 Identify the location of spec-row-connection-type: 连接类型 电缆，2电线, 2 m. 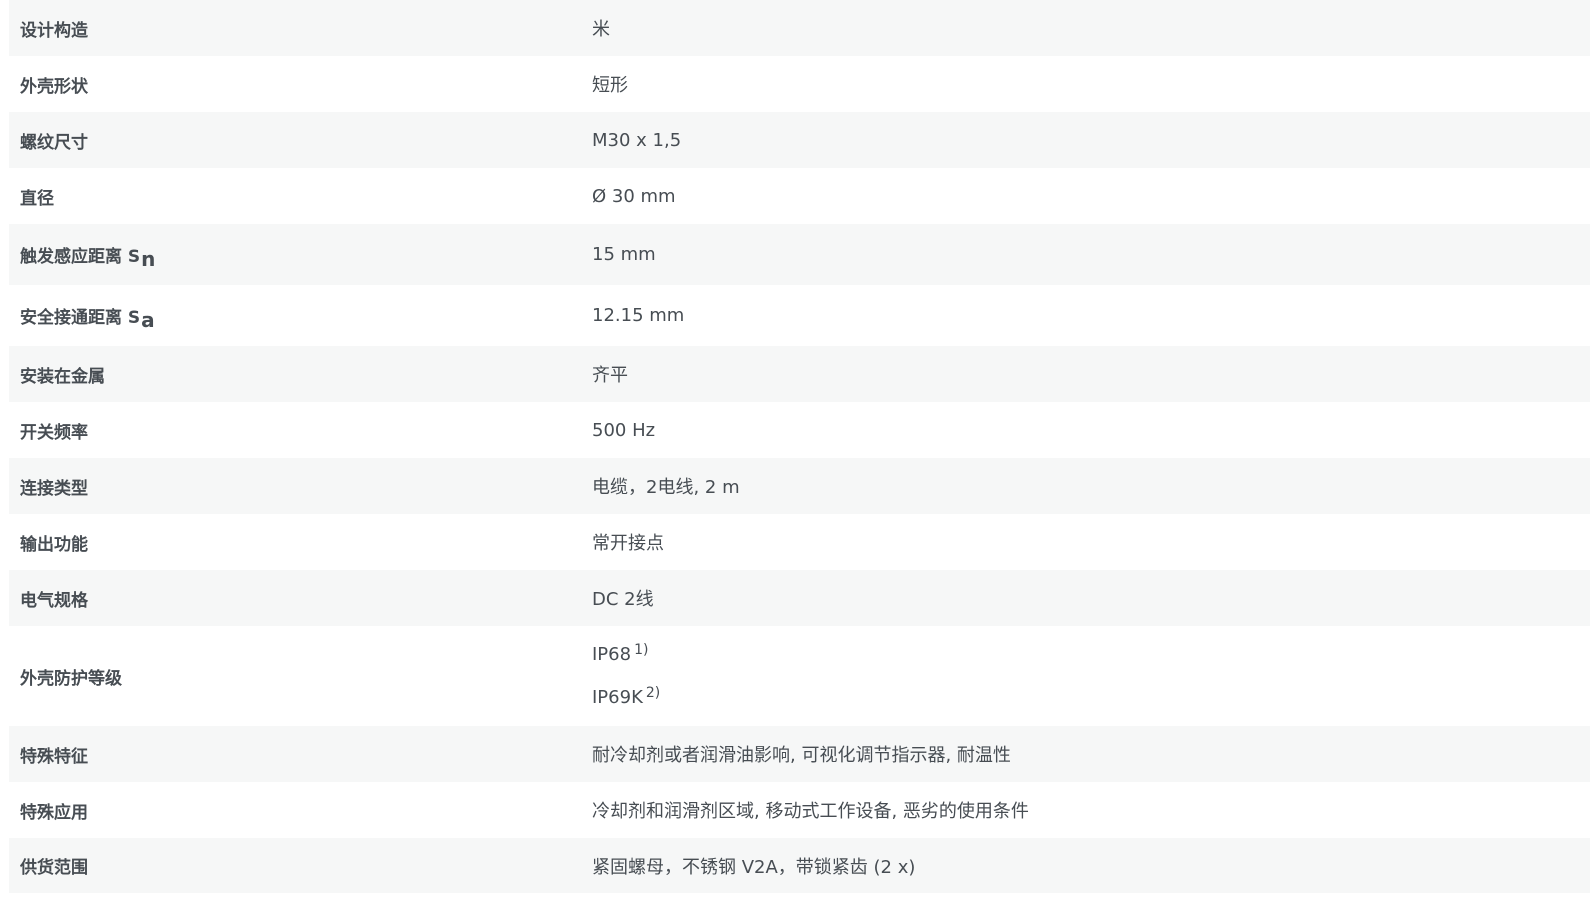
(799, 486).